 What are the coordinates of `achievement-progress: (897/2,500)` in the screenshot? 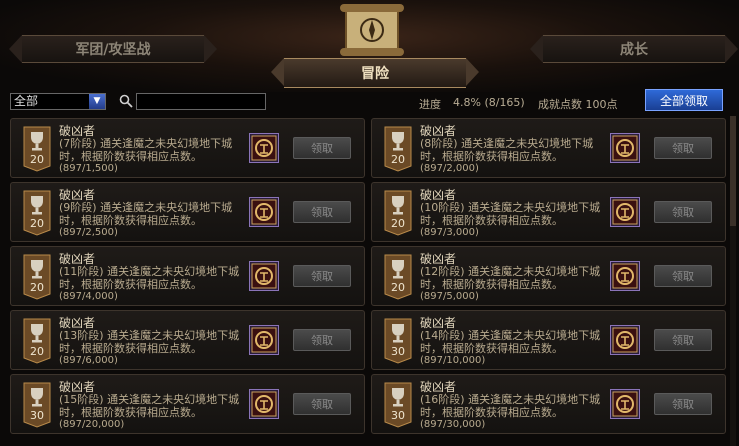 It's located at (88, 232).